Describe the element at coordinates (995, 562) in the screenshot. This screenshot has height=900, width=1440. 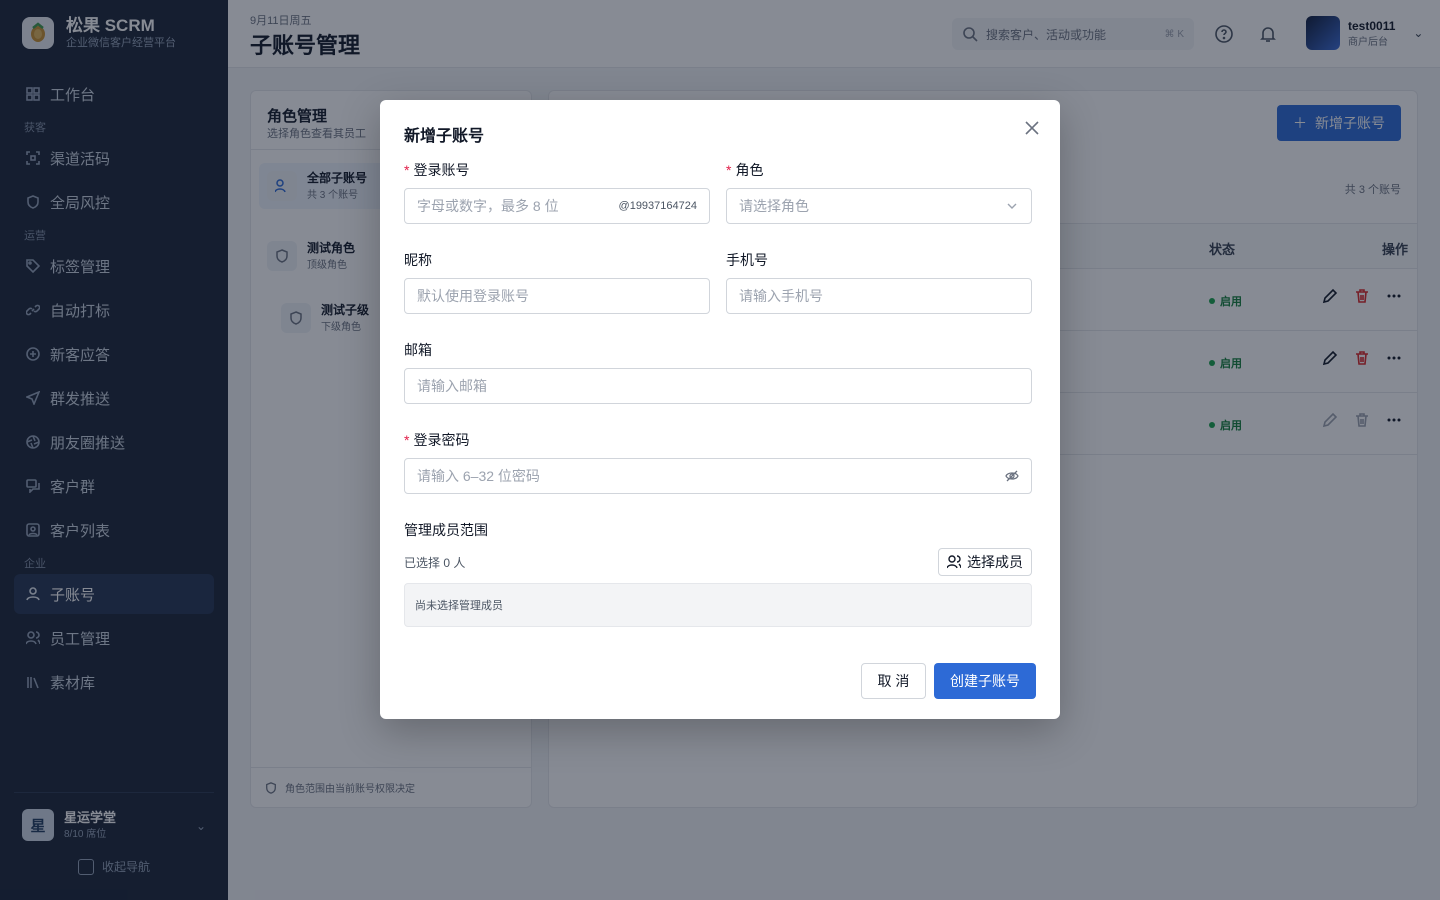
I see `select-members-label: 选择成员` at that location.